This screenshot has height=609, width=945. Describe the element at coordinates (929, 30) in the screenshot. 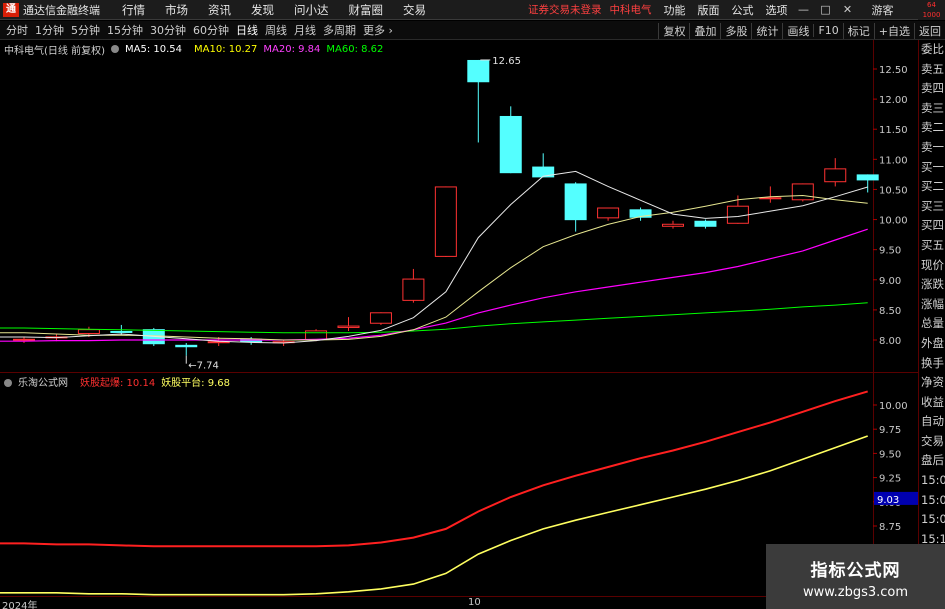

I see `tool-back: 返回` at that location.